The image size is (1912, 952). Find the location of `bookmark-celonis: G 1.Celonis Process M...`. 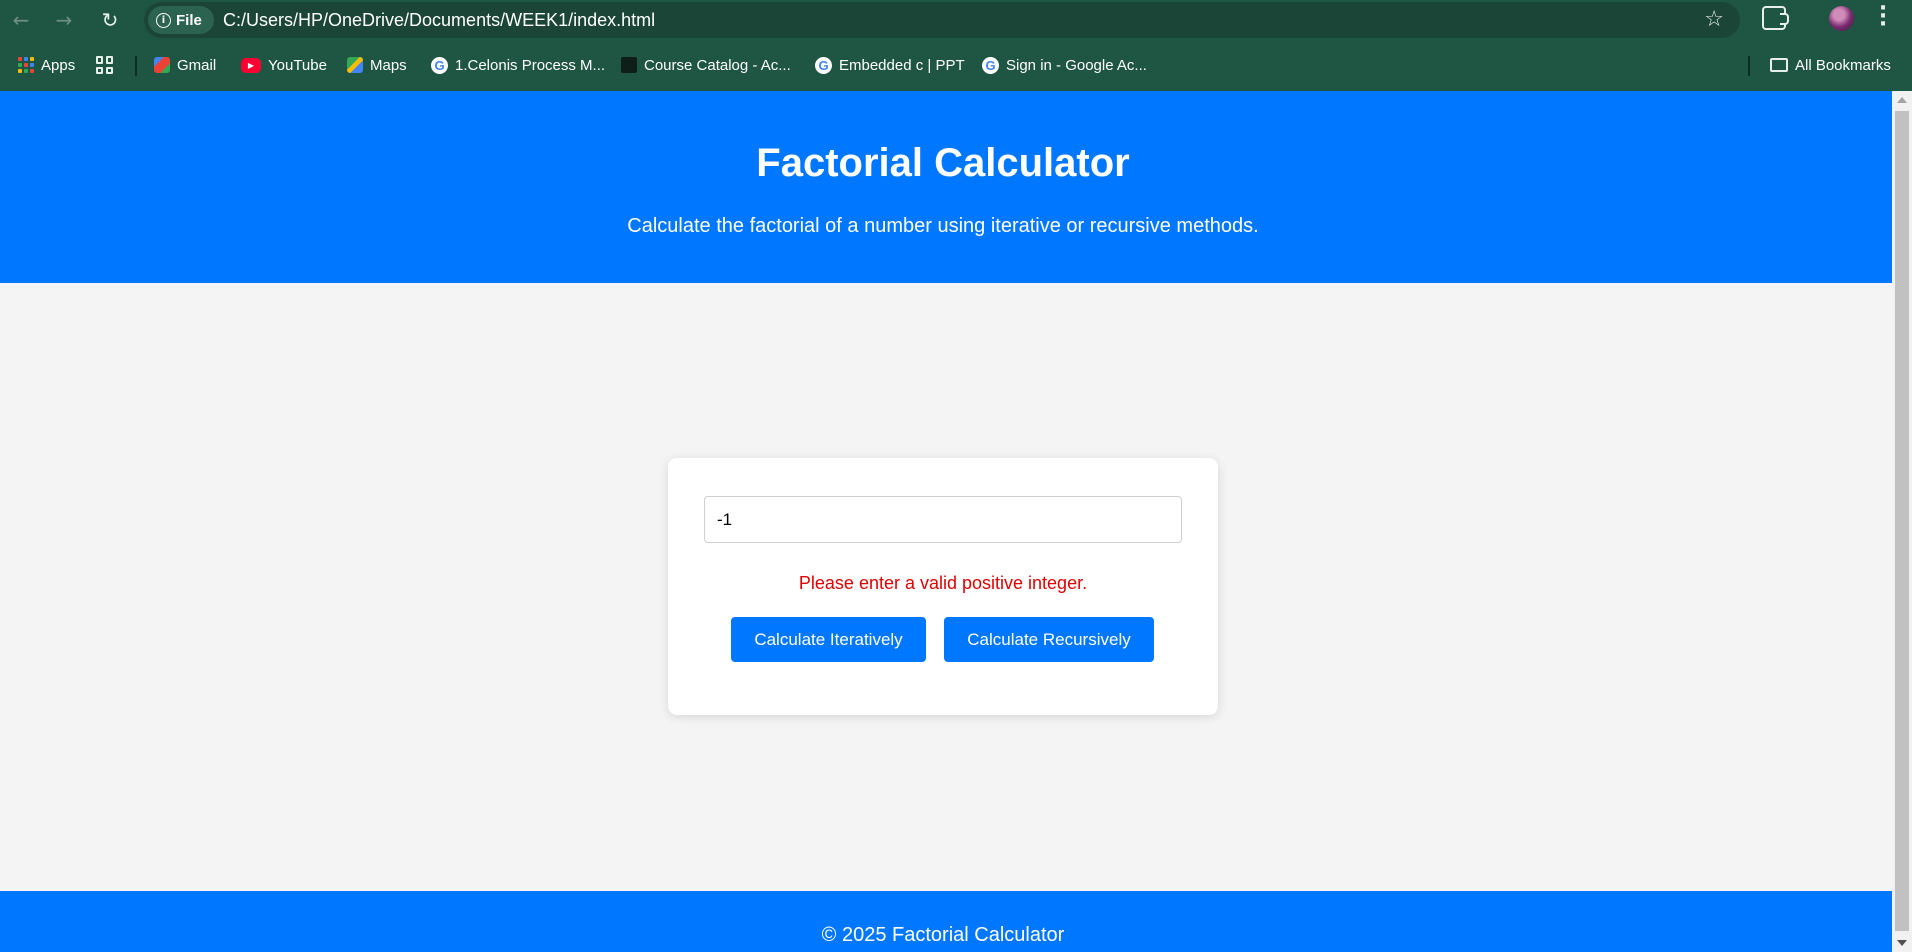

bookmark-celonis: G 1.Celonis Process M... is located at coordinates (518, 65).